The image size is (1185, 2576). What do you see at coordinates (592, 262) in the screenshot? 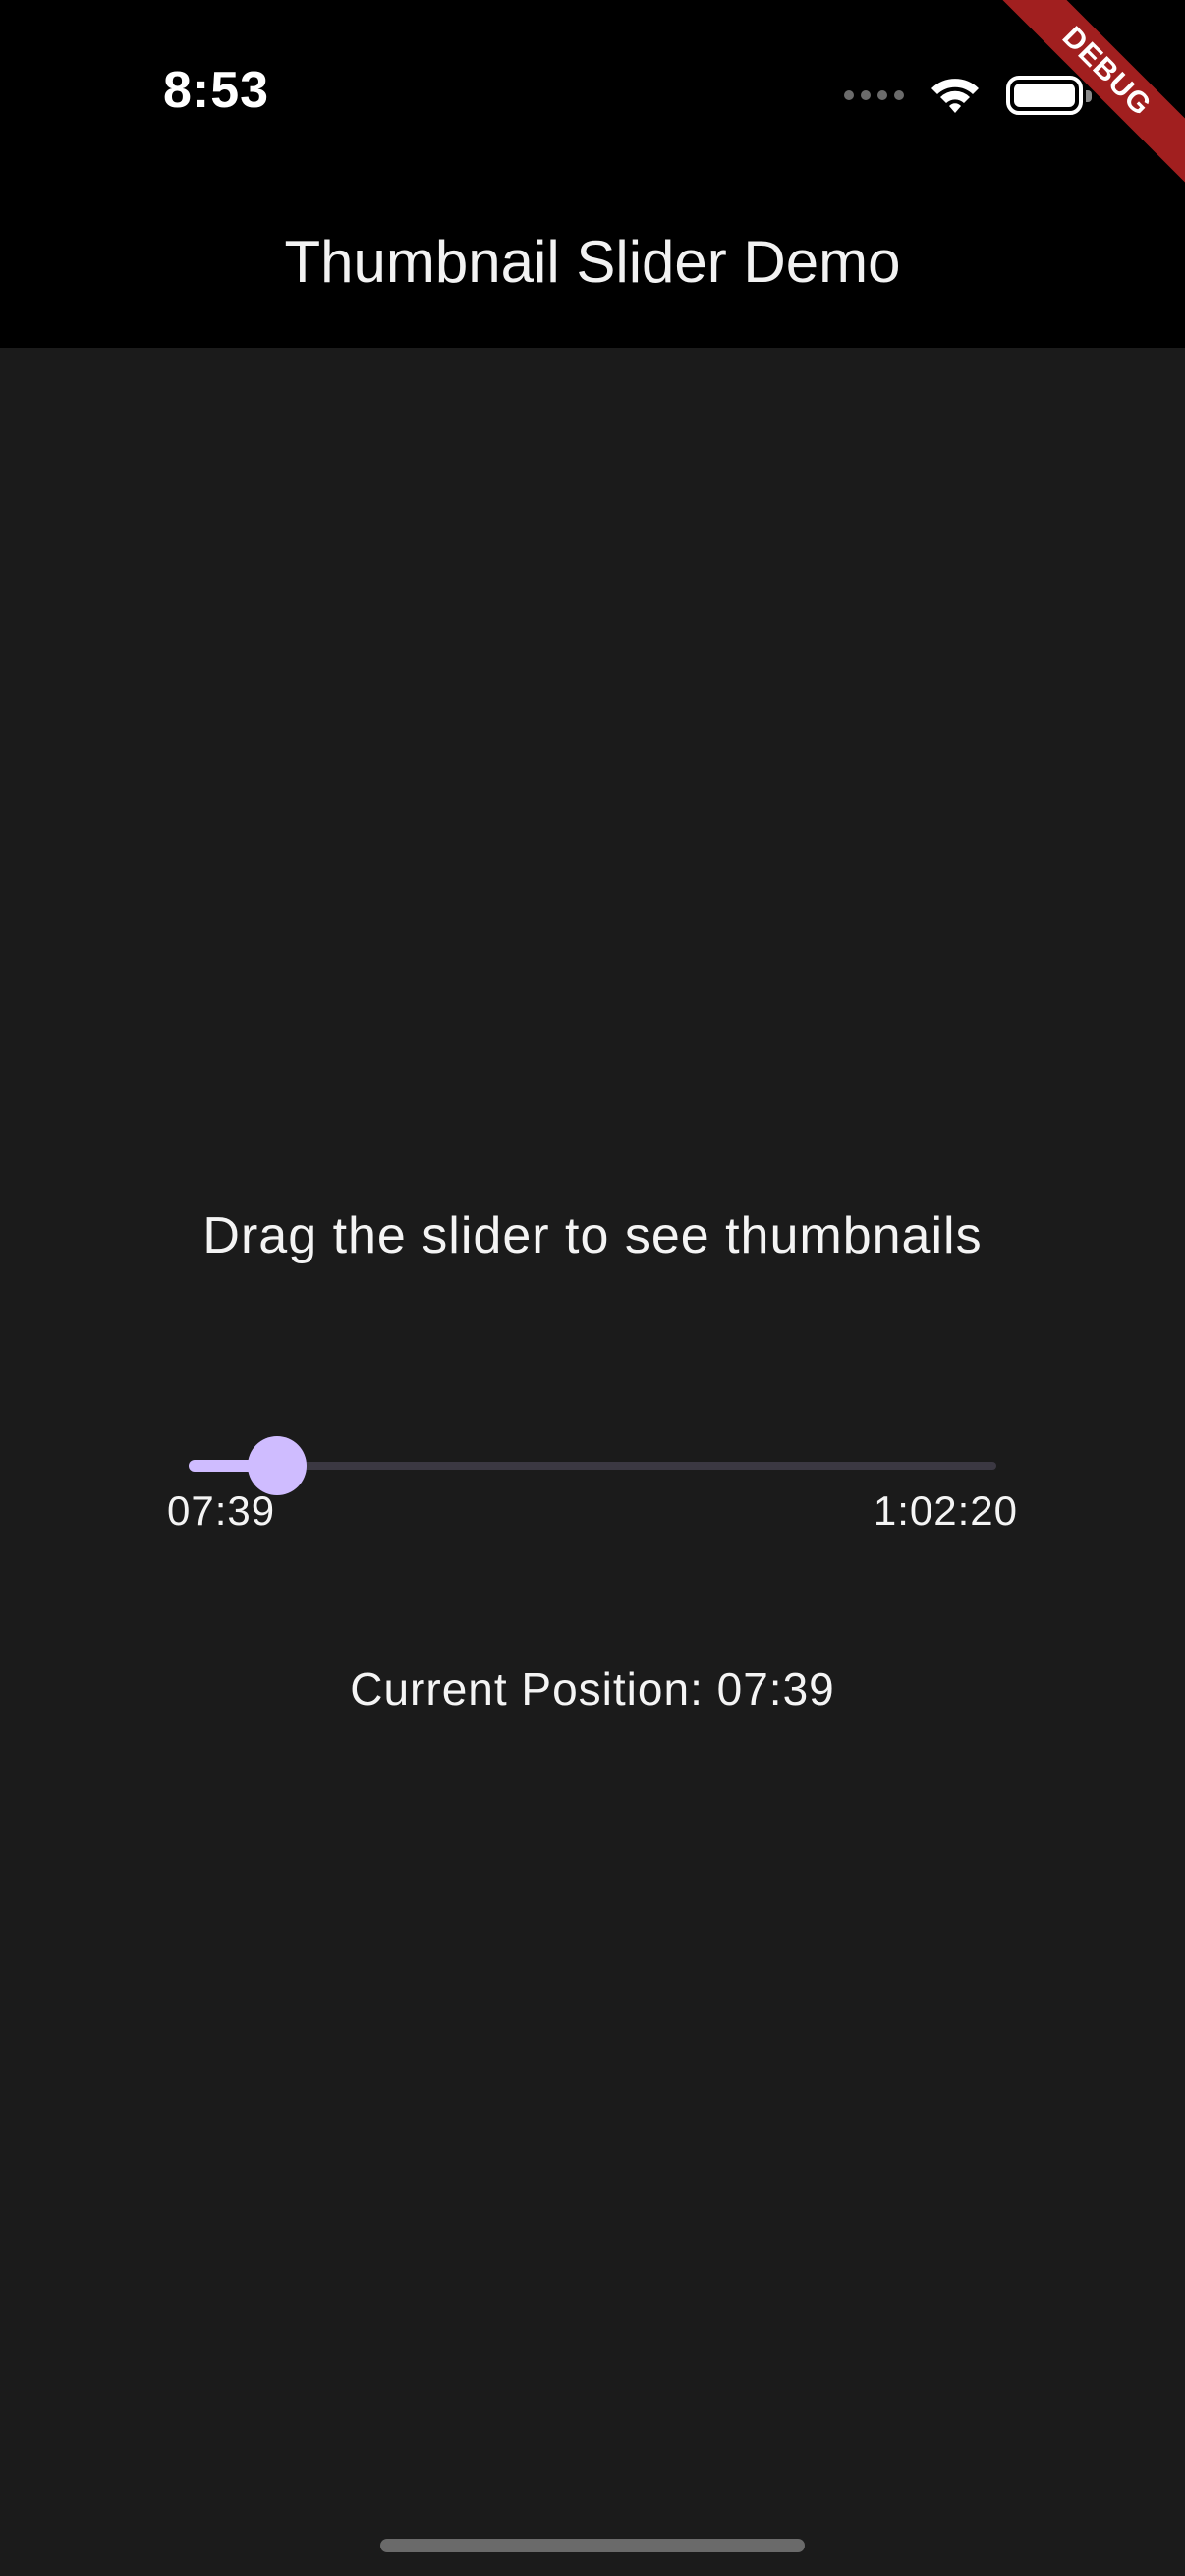
I see `app-title: Thumbnail Slider Demo` at bounding box center [592, 262].